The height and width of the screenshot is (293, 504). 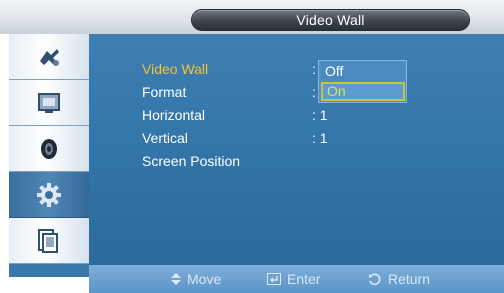 What do you see at coordinates (363, 91) in the screenshot?
I see `dropdown-option-on: On` at bounding box center [363, 91].